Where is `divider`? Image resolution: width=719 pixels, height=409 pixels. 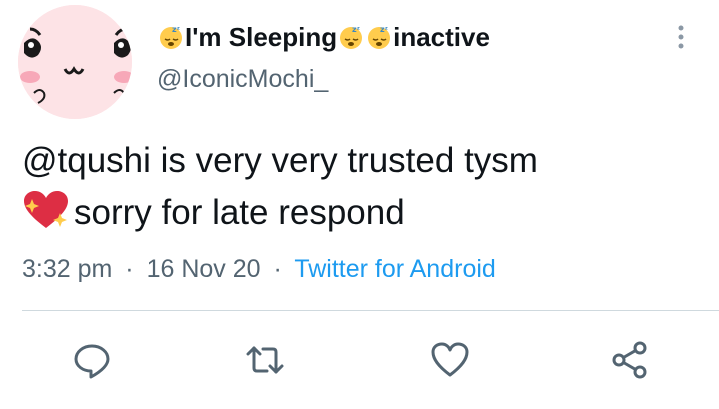
divider is located at coordinates (370, 310).